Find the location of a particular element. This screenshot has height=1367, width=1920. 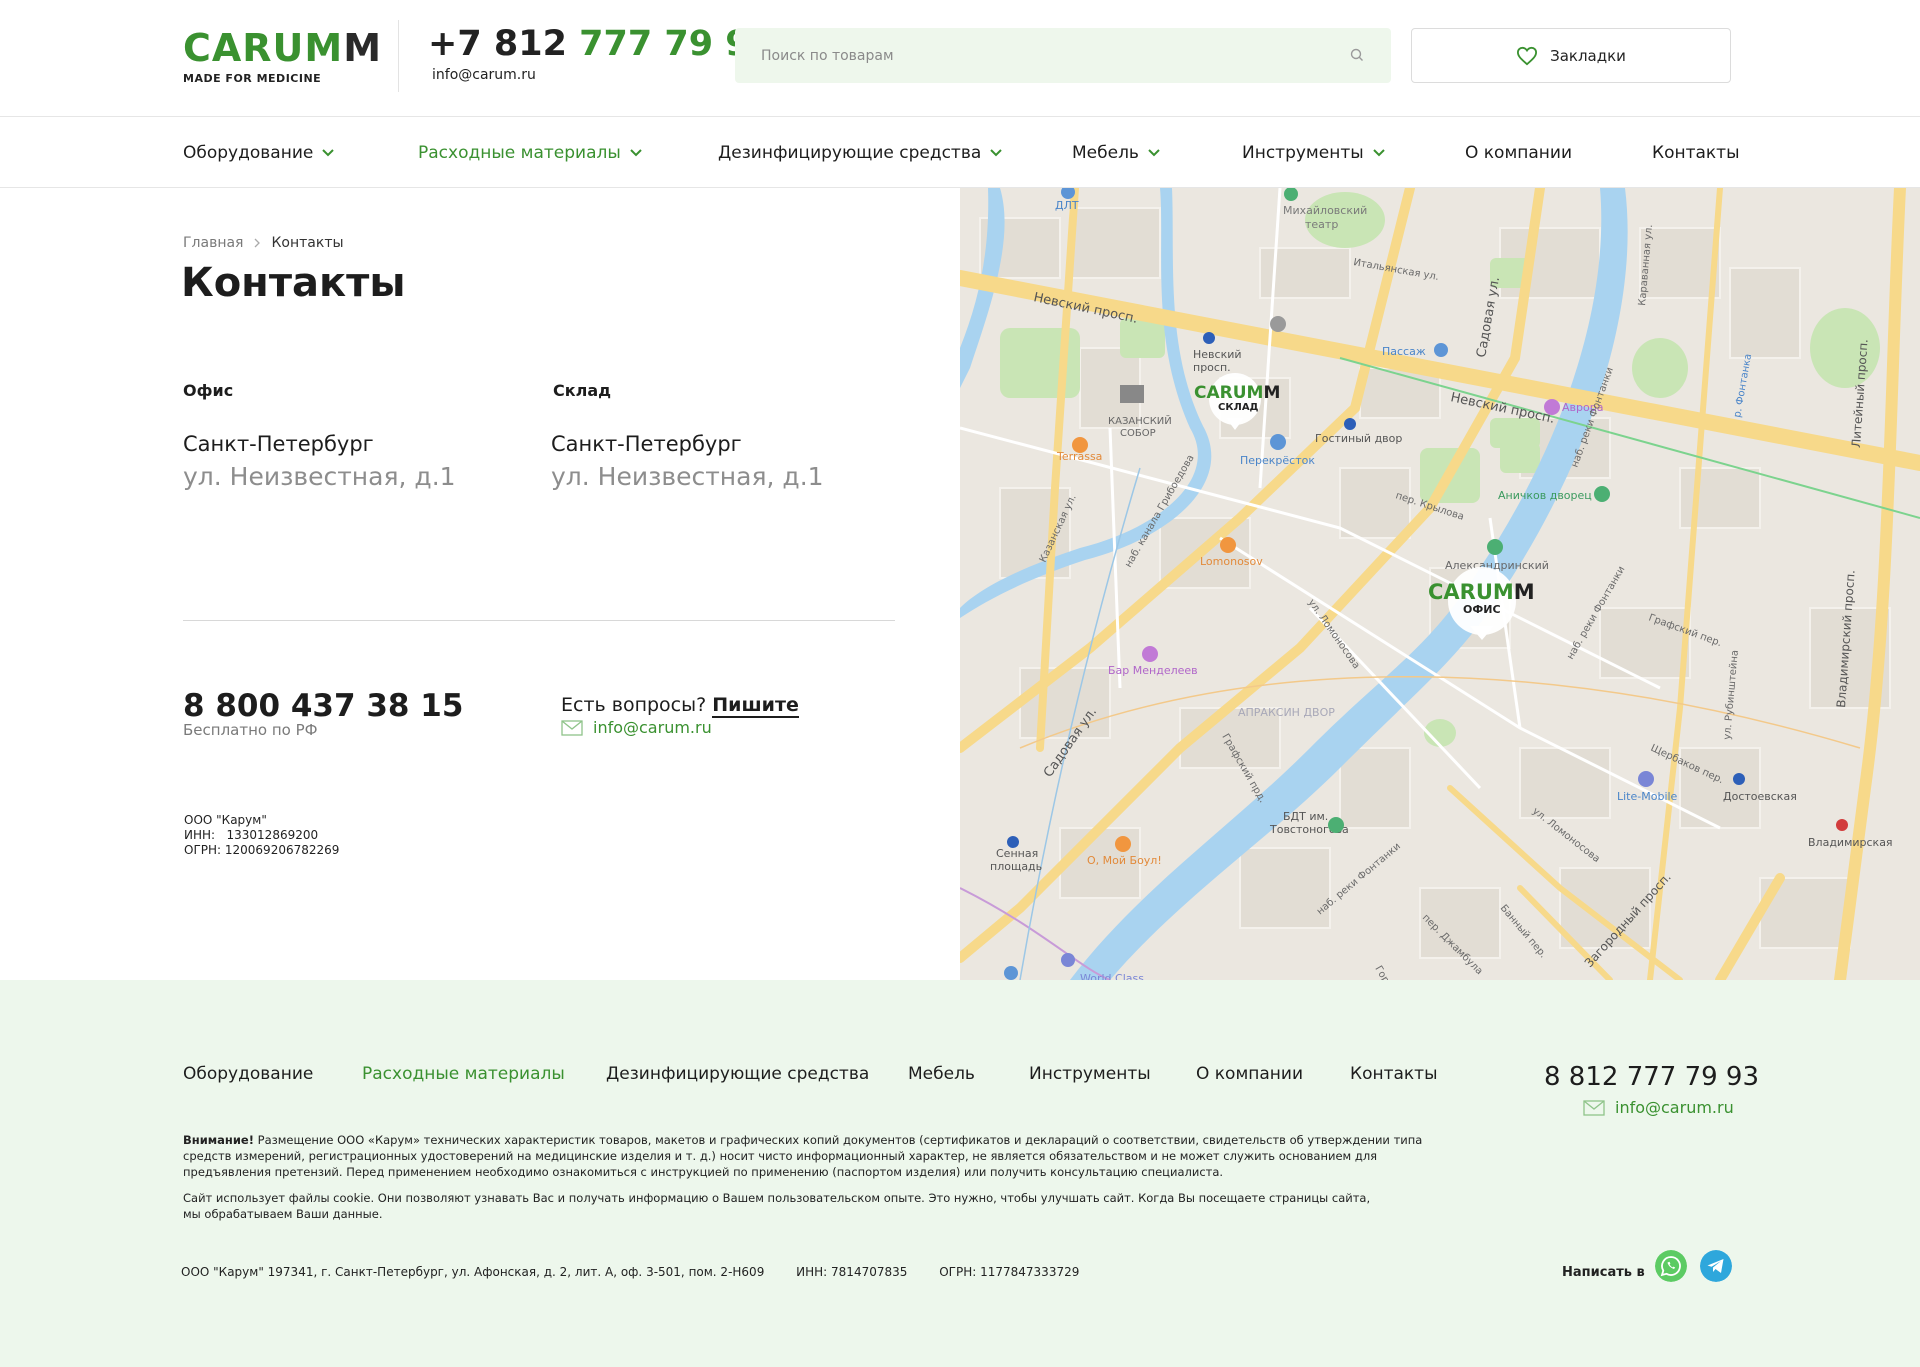

nav-item-disinfectants: Дезинфицирующие средства is located at coordinates (860, 153).